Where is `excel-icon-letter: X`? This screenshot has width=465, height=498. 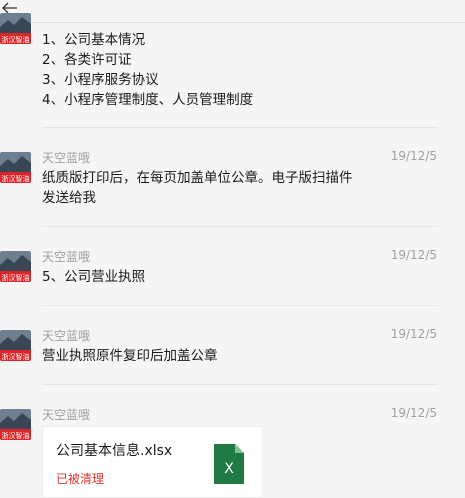 excel-icon-letter: X is located at coordinates (229, 469).